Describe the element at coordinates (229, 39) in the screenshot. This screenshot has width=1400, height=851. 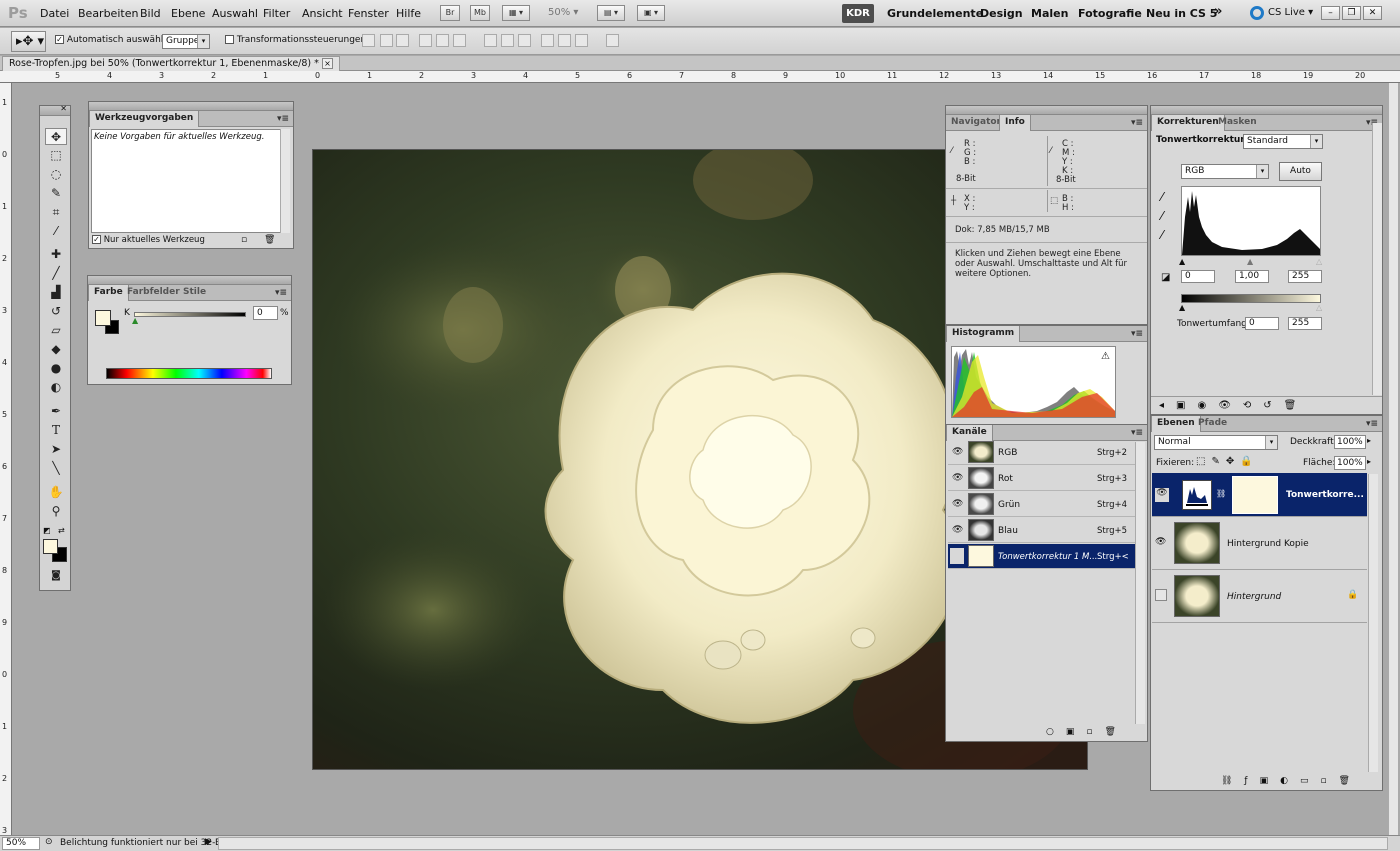
I see `transform-controls-checkbox` at that location.